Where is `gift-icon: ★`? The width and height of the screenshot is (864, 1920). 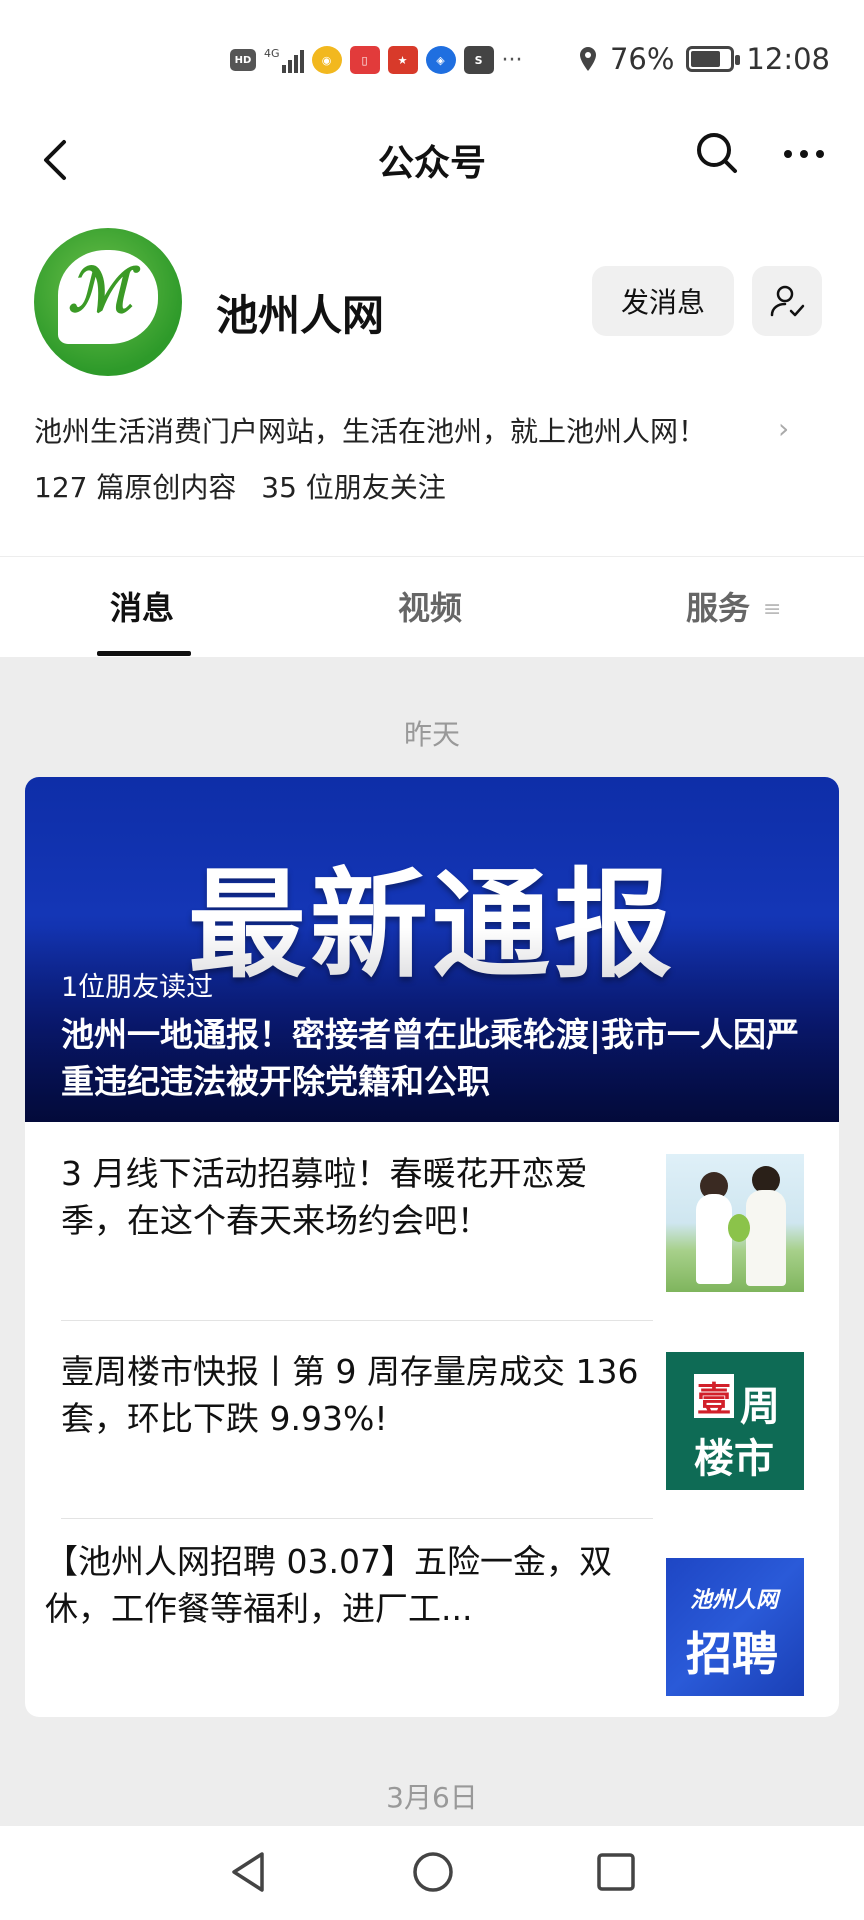 gift-icon: ★ is located at coordinates (402, 60).